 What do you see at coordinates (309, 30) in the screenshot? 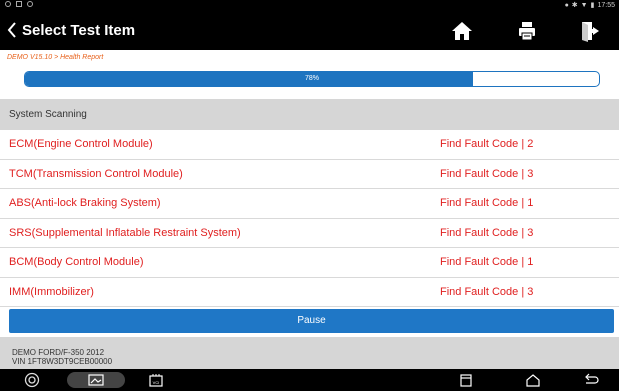
I see `title-bar: Select Test Item` at bounding box center [309, 30].